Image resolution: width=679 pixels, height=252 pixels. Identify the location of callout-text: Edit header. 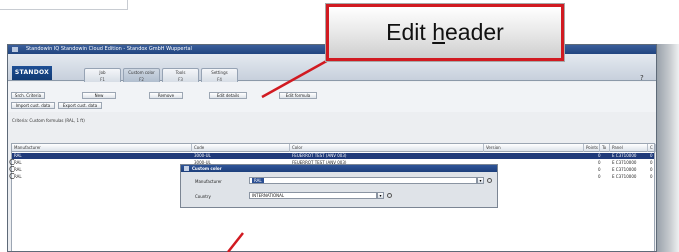
(445, 32).